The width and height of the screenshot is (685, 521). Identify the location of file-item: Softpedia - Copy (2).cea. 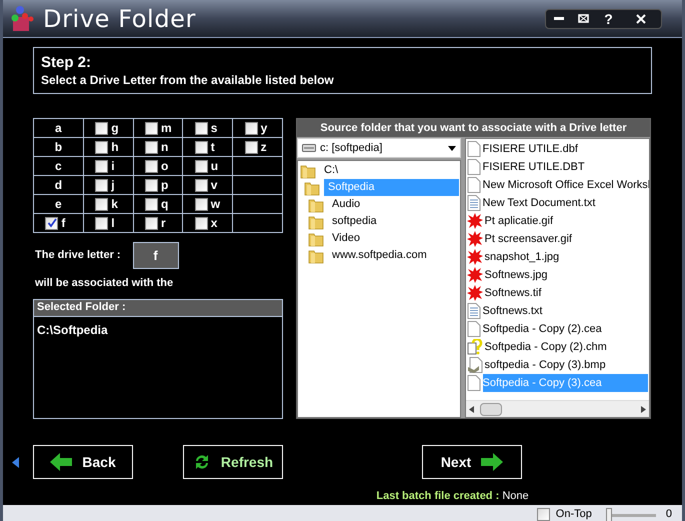
(565, 329).